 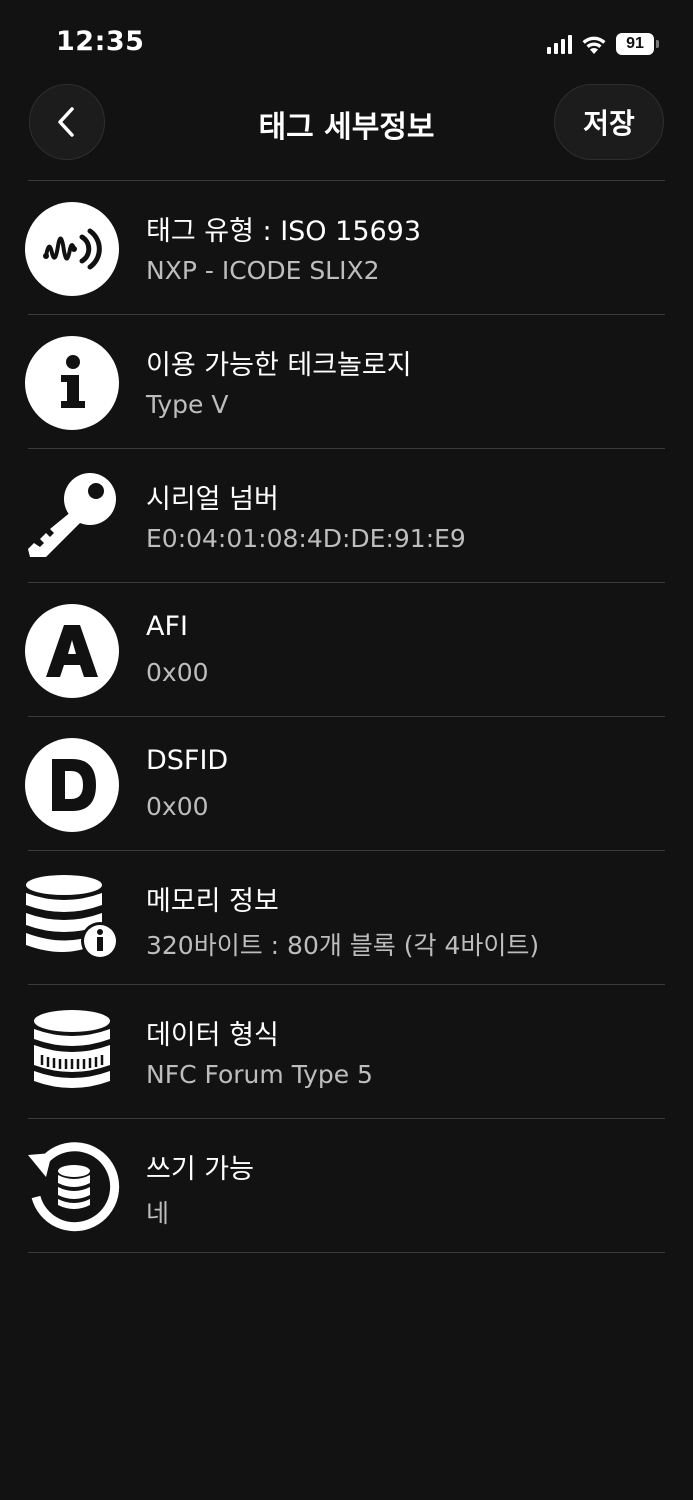 I want to click on row-title: 쓰기 가능, so click(x=200, y=1169).